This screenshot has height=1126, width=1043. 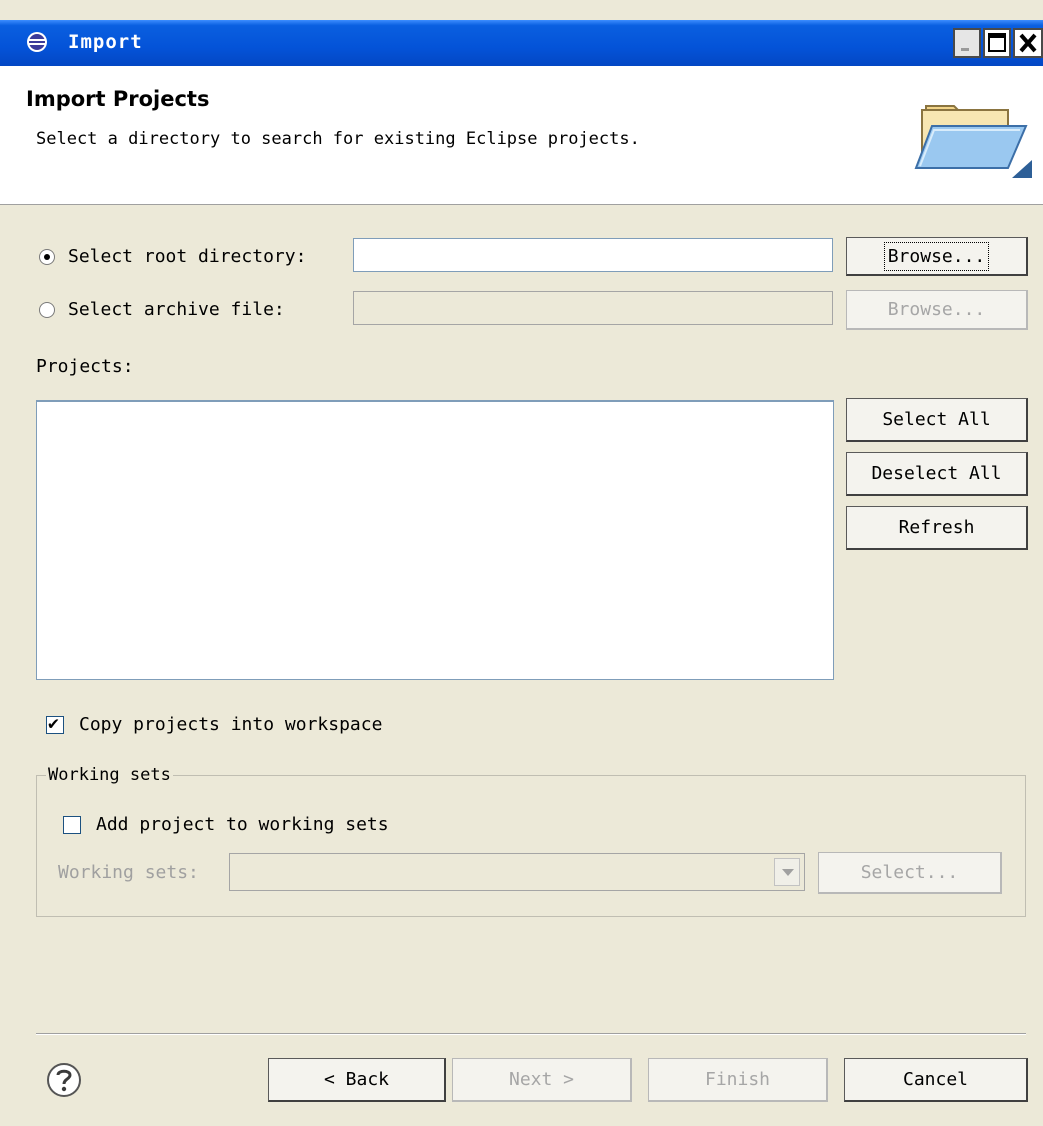 I want to click on select-all-label: Select All, so click(x=936, y=419).